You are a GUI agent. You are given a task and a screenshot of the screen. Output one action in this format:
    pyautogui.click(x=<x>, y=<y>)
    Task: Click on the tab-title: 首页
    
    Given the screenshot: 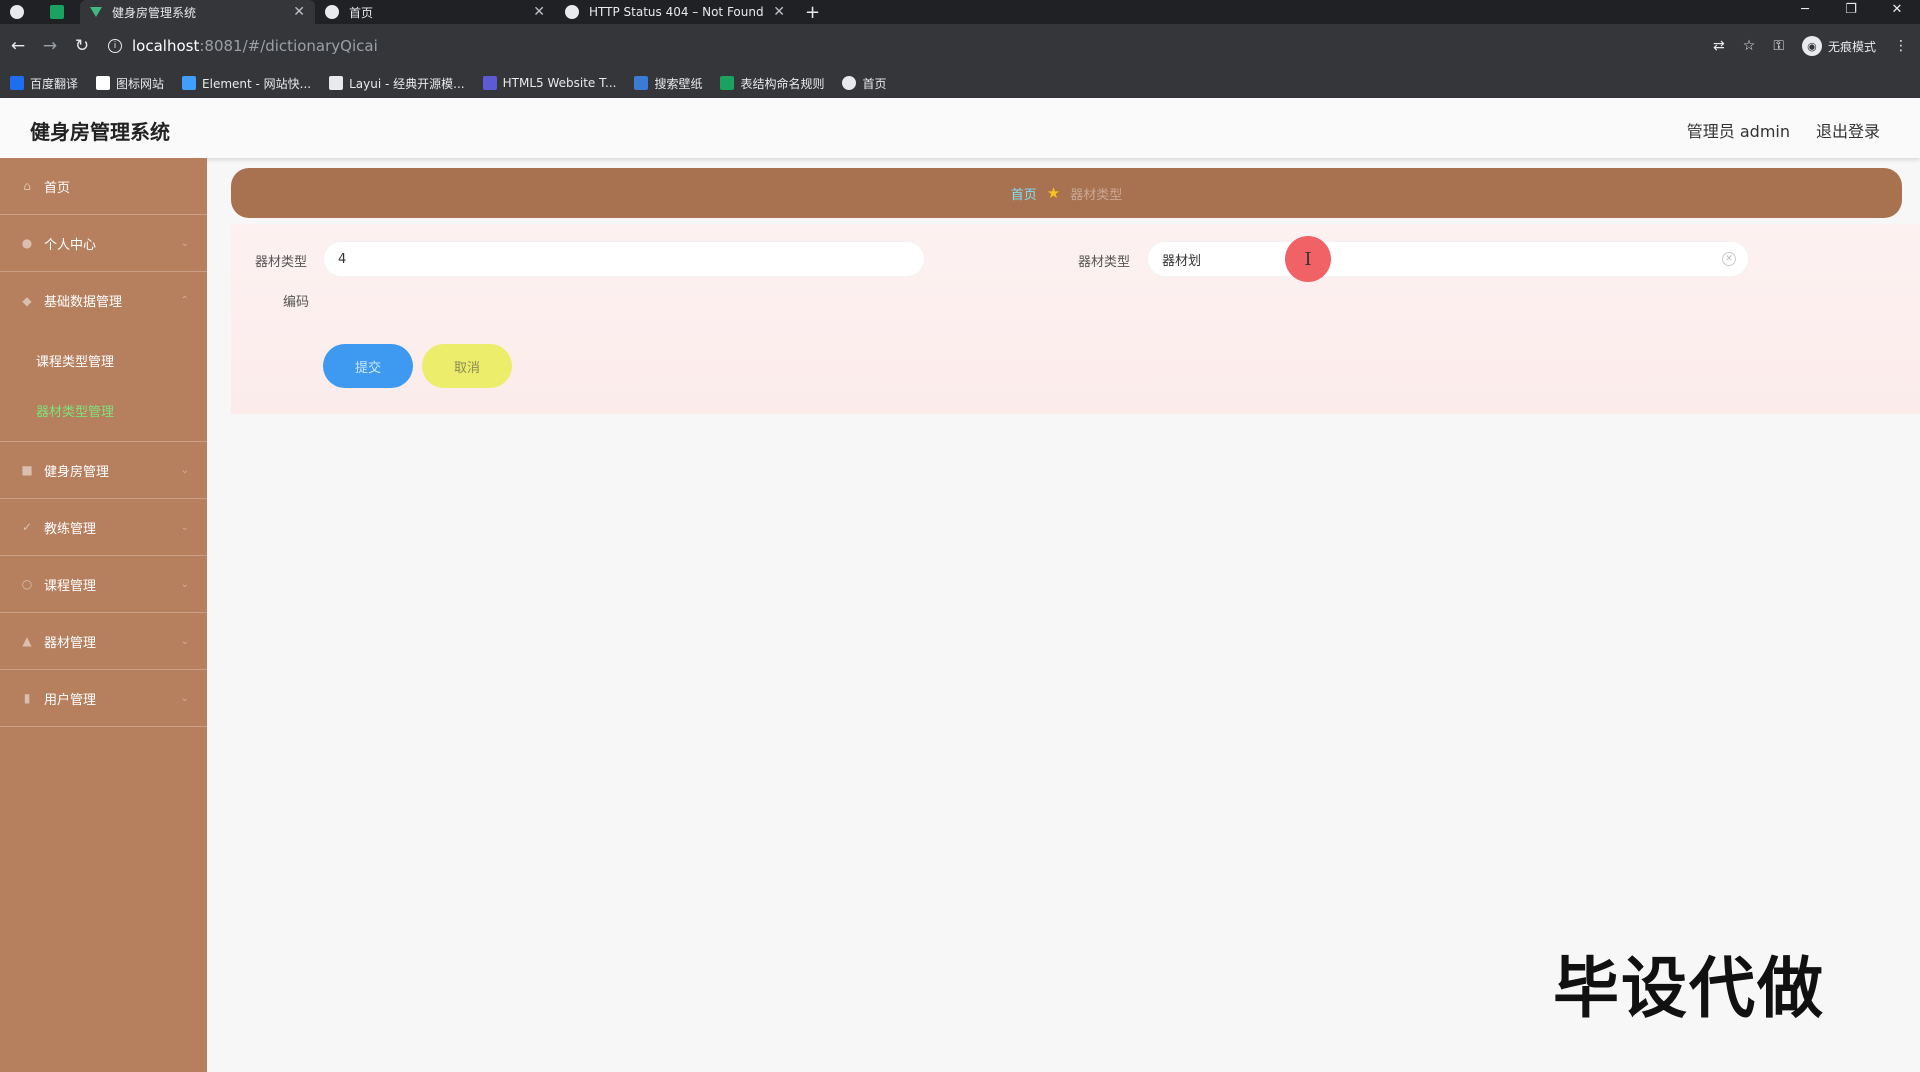 What is the action you would take?
    pyautogui.click(x=361, y=12)
    